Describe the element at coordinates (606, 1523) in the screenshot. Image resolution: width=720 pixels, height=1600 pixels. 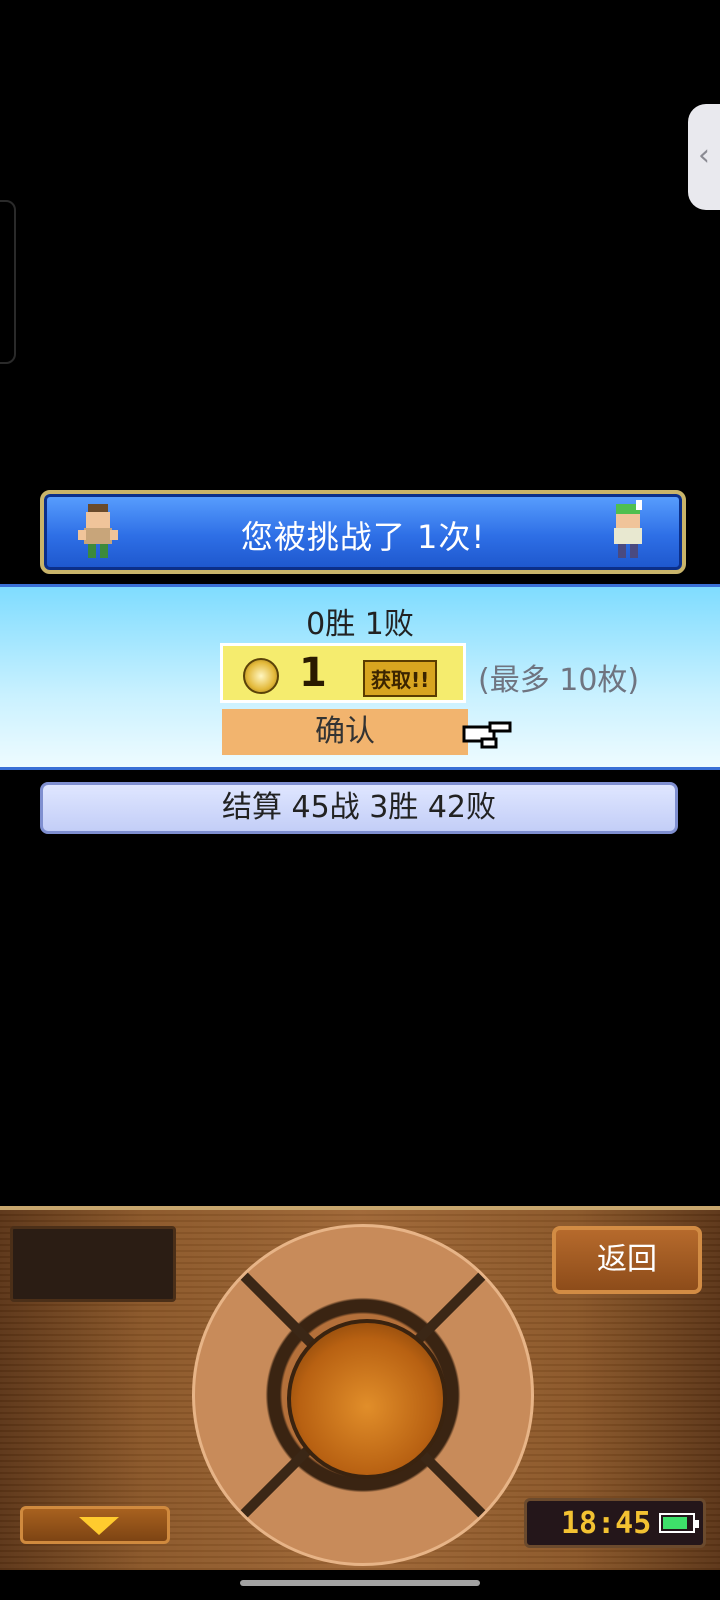
I see `clock-time: 18:45` at that location.